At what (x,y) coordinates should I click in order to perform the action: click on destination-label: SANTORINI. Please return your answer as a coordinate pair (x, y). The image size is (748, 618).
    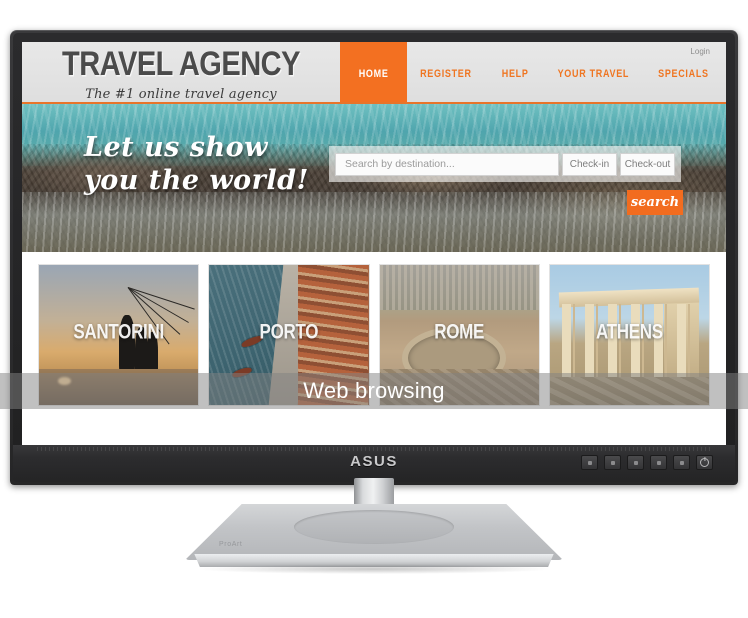
    Looking at the image, I should click on (118, 331).